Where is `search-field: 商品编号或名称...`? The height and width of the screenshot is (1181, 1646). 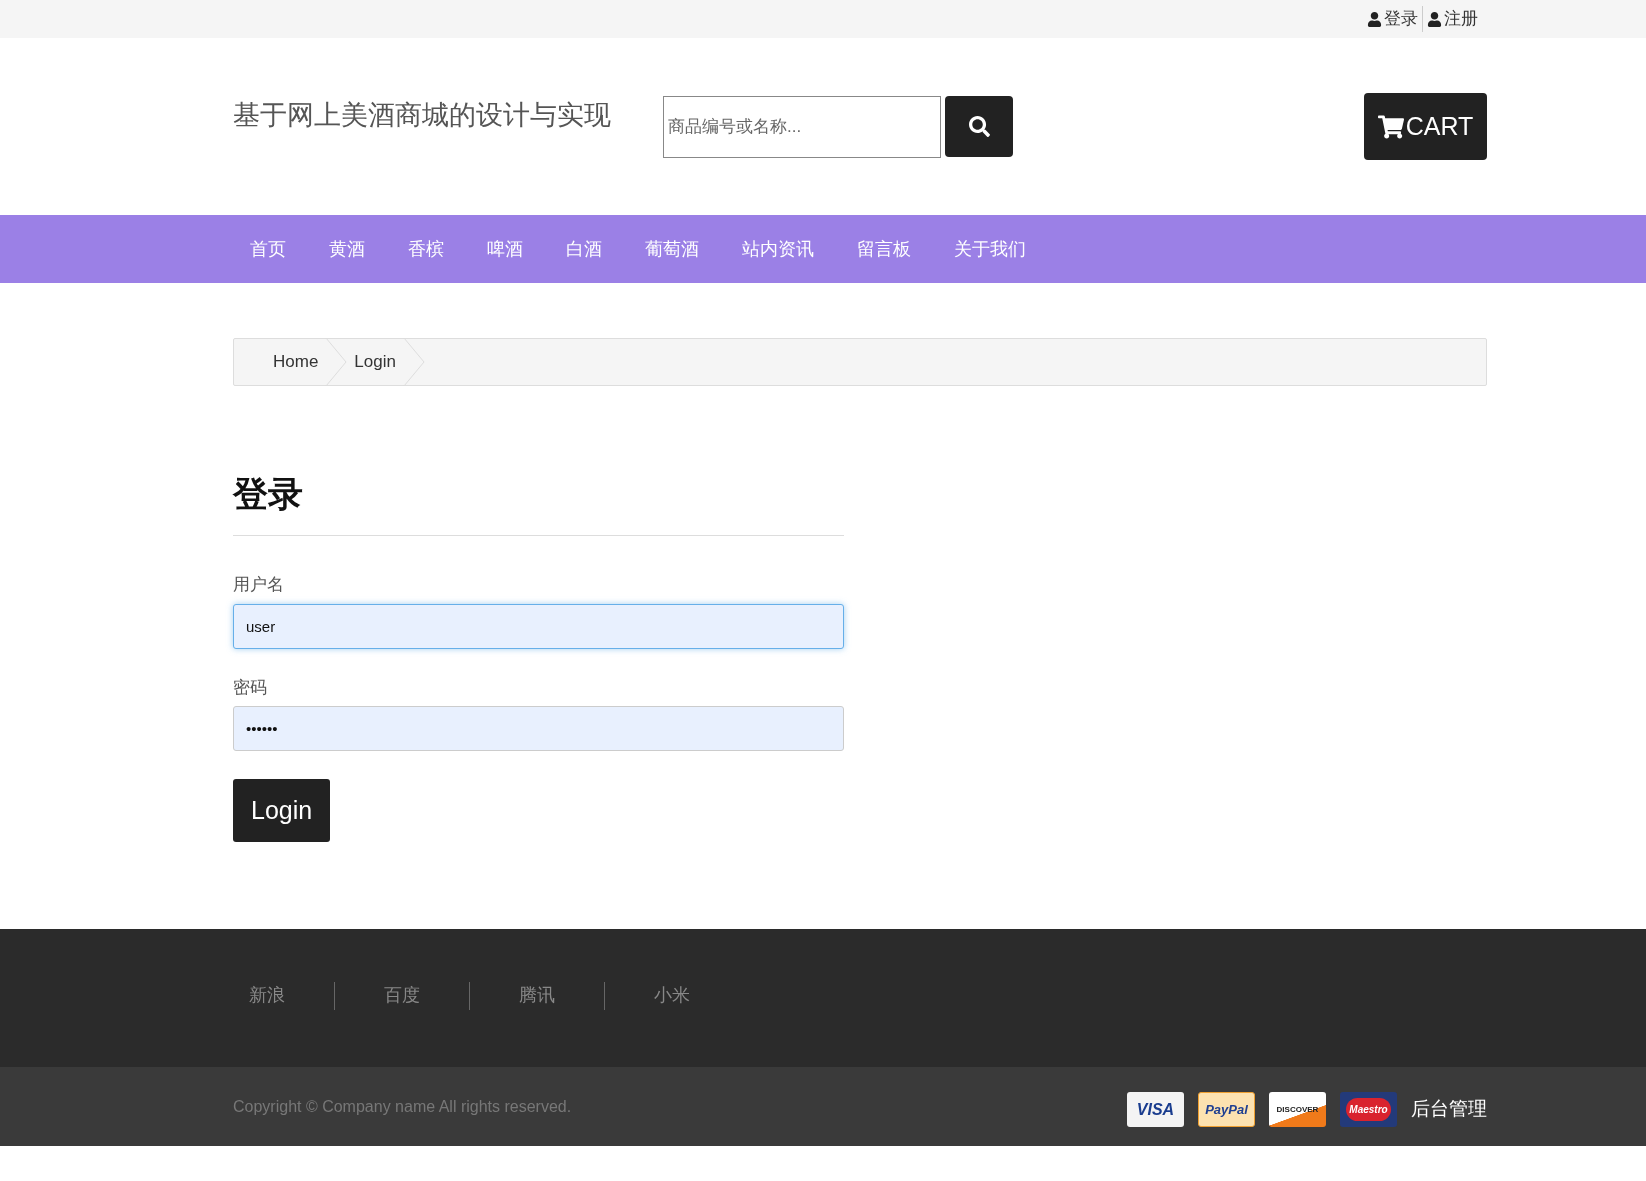
search-field: 商品编号或名称... is located at coordinates (802, 126).